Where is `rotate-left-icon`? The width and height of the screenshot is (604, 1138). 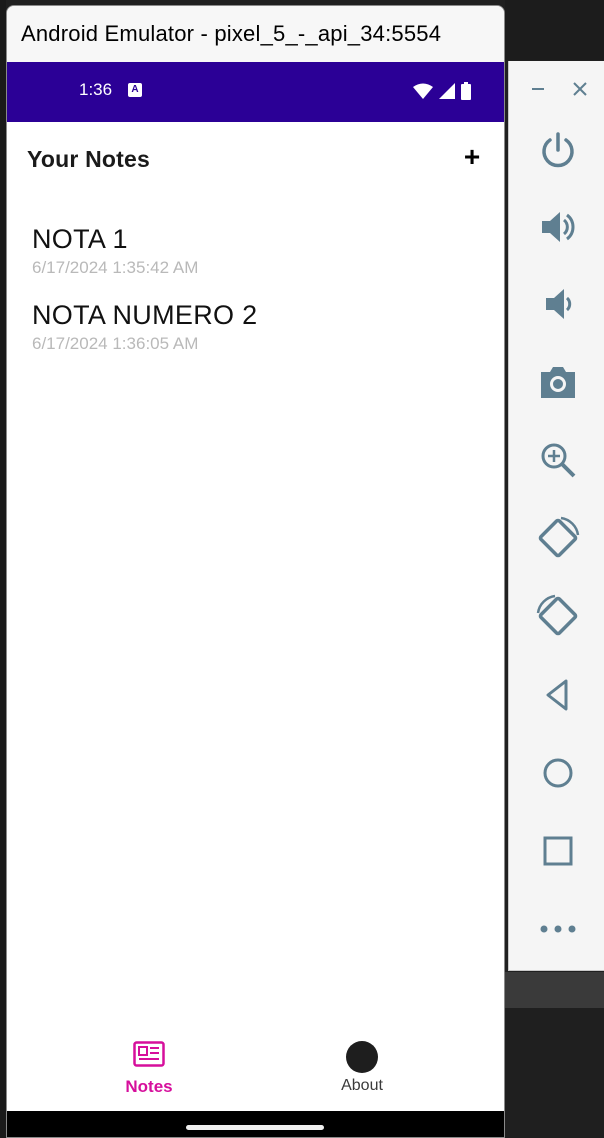 rotate-left-icon is located at coordinates (558, 538).